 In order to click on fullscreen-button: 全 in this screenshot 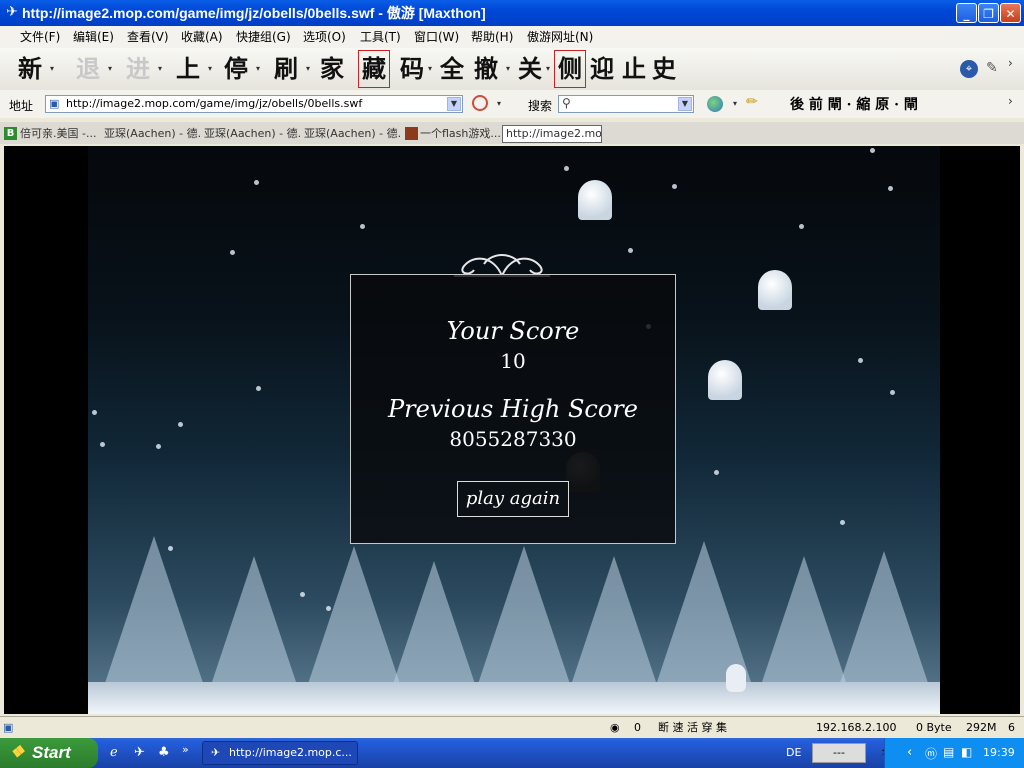, I will do `click(452, 69)`.